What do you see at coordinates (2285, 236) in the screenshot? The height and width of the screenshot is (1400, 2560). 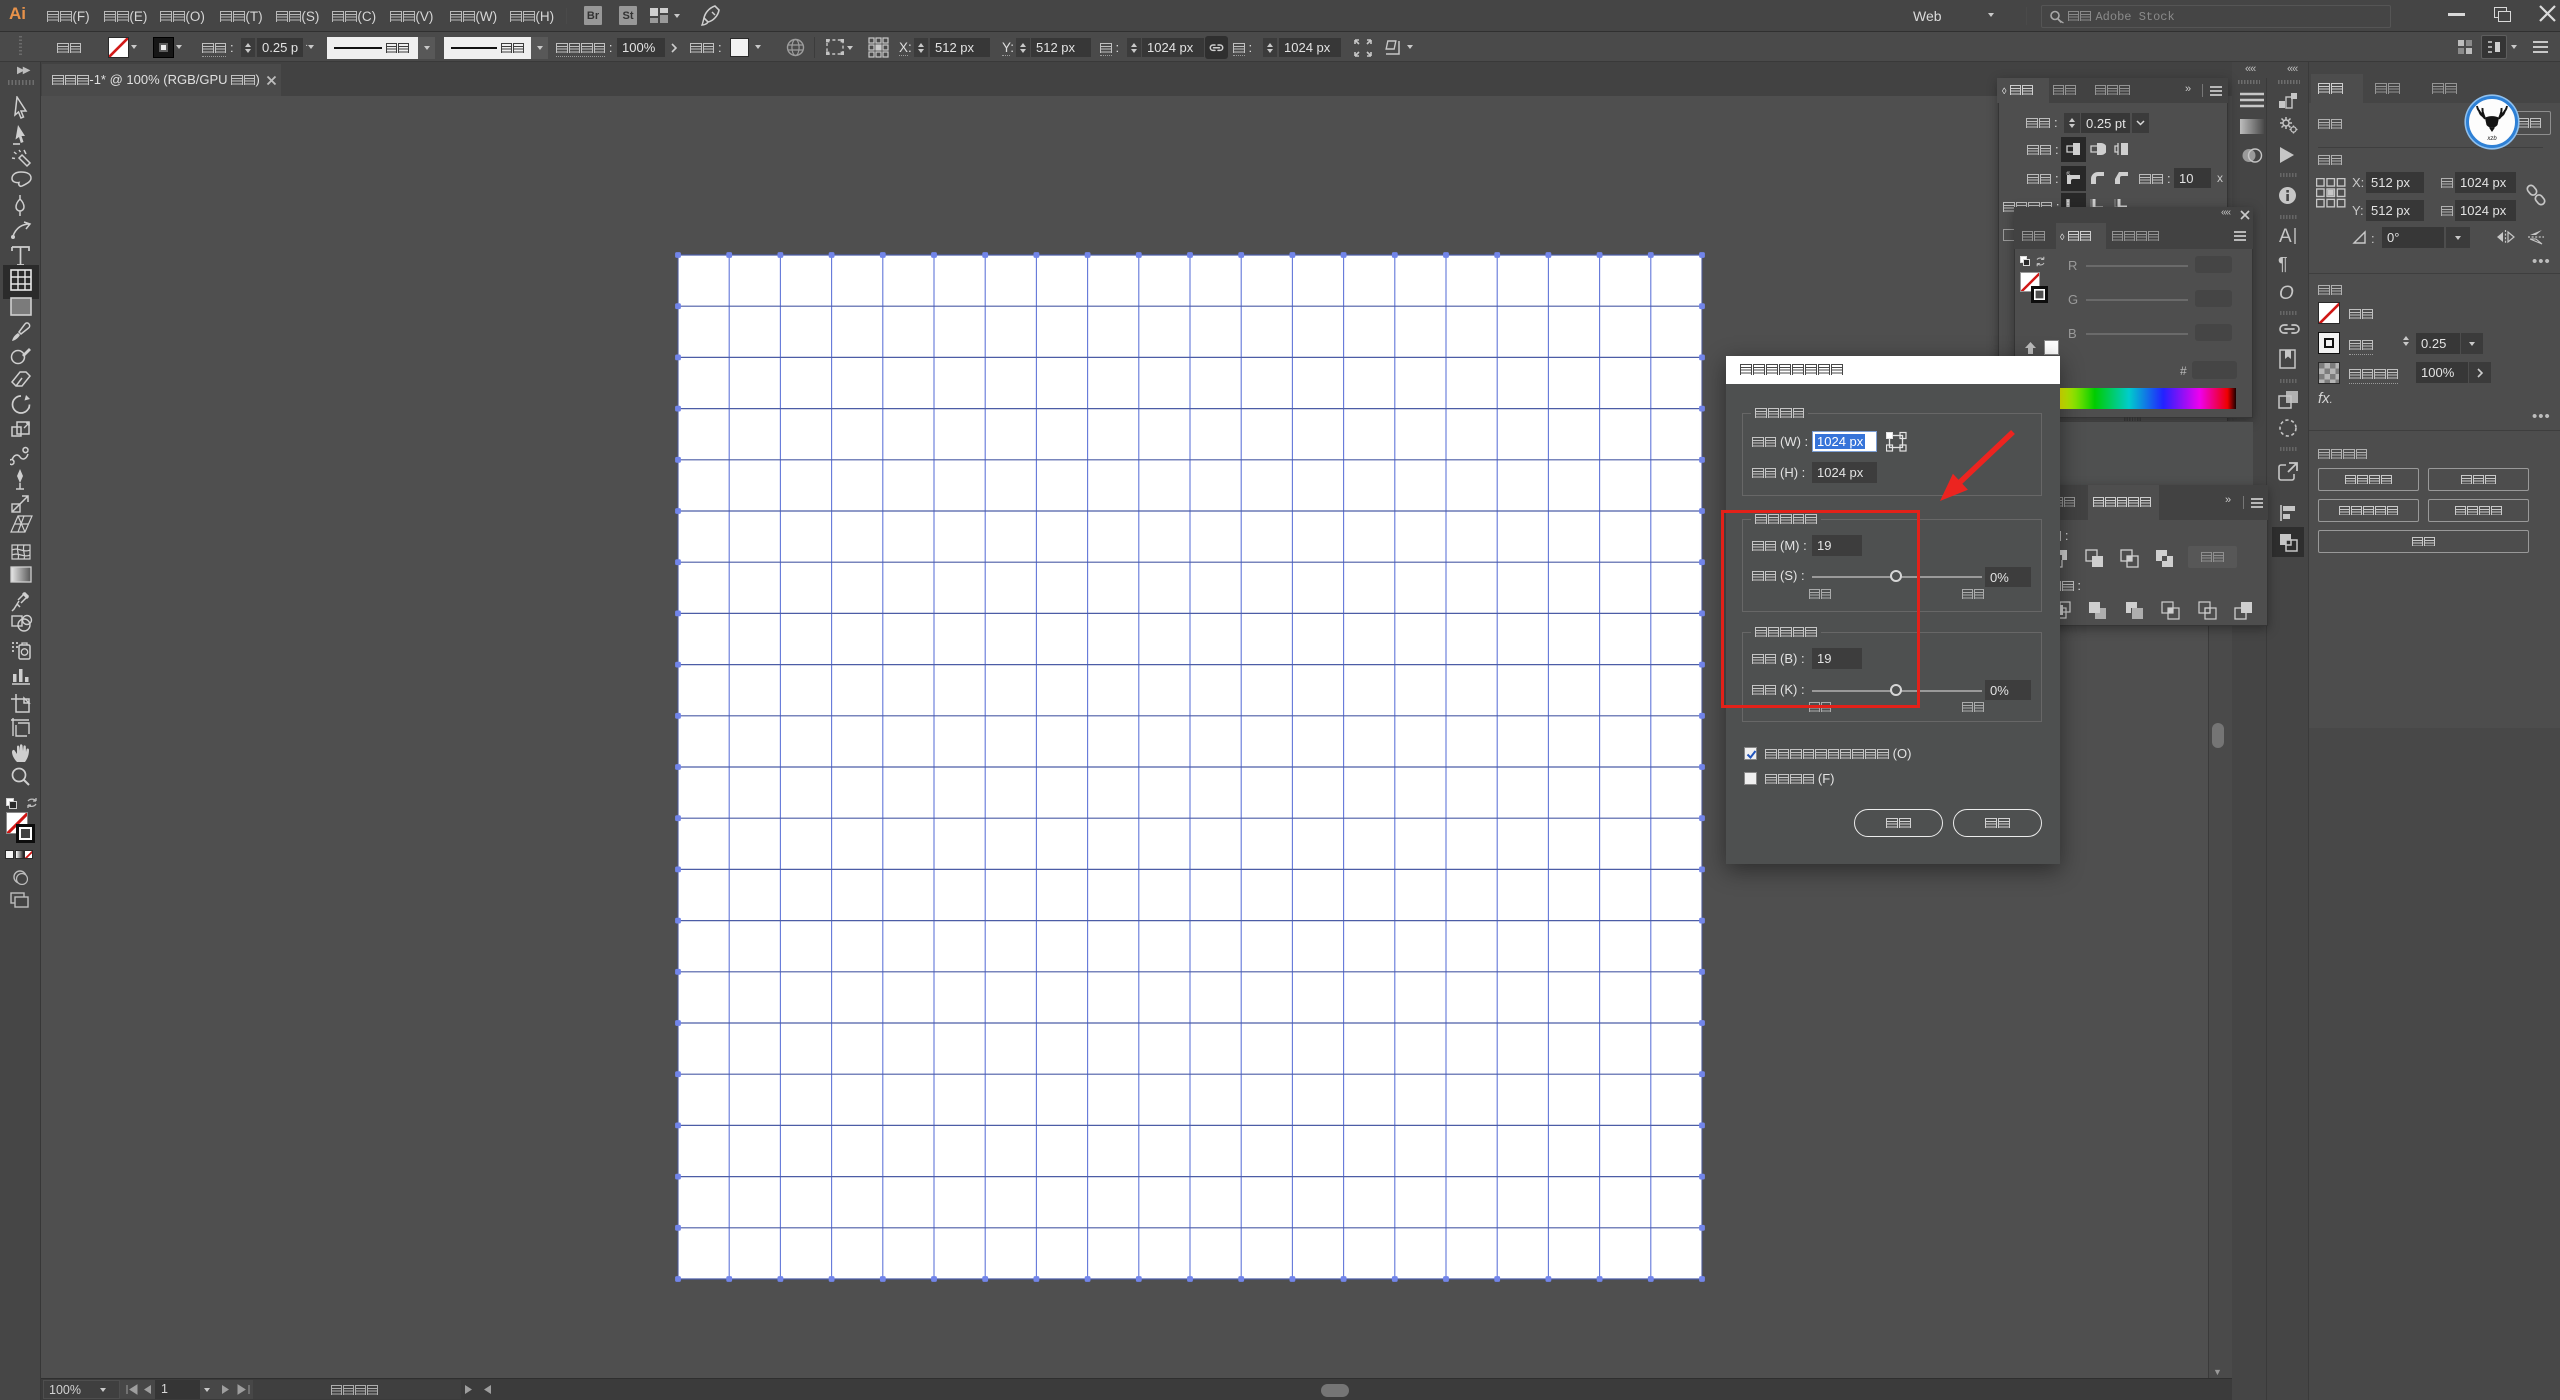 I see `svg-text: A` at bounding box center [2285, 236].